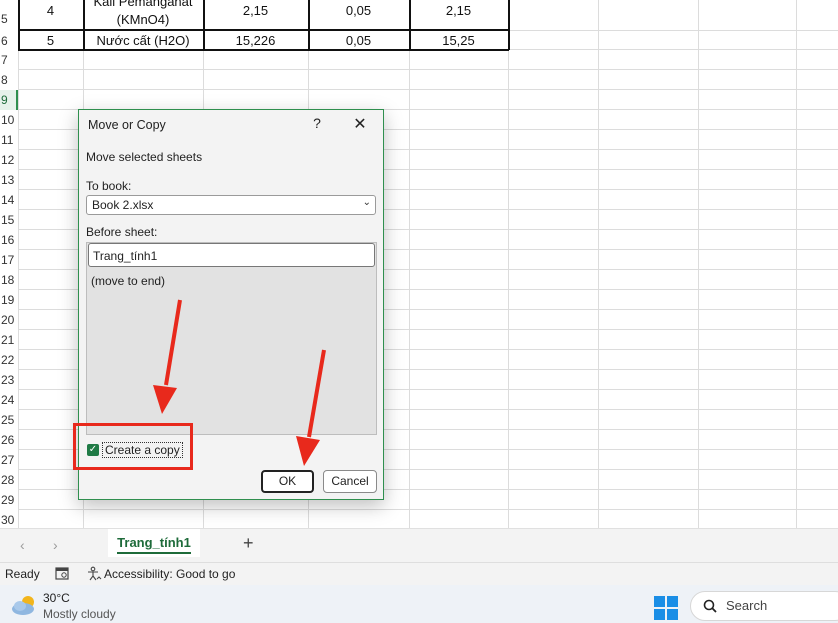 This screenshot has width=838, height=623. I want to click on status-ready: Ready, so click(22, 574).